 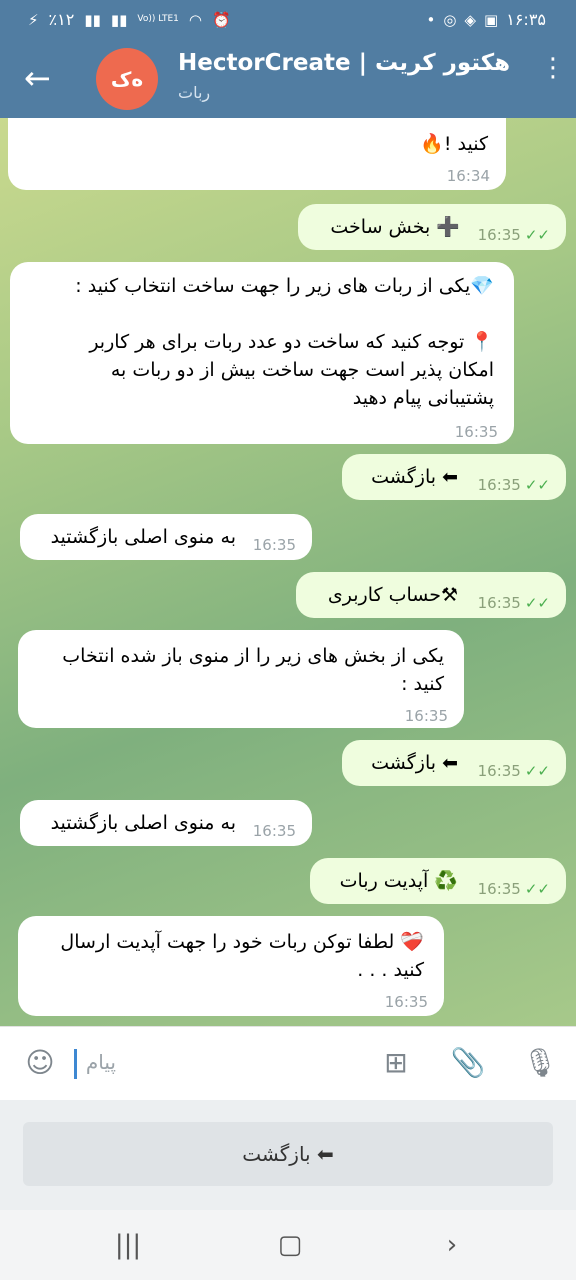 What do you see at coordinates (288, 1063) in the screenshot?
I see `message-input-bar: ☺ پیام ⊞ 📎 🎙` at bounding box center [288, 1063].